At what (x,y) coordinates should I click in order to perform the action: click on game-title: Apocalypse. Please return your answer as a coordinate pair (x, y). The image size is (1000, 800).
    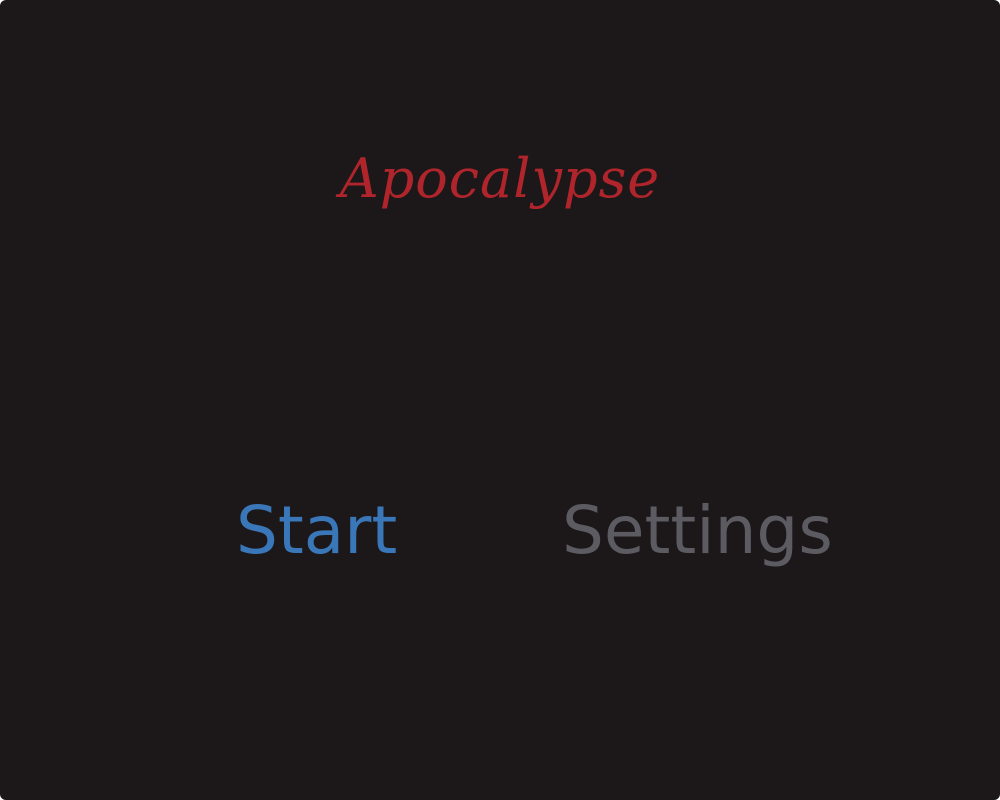
    Looking at the image, I should click on (500, 178).